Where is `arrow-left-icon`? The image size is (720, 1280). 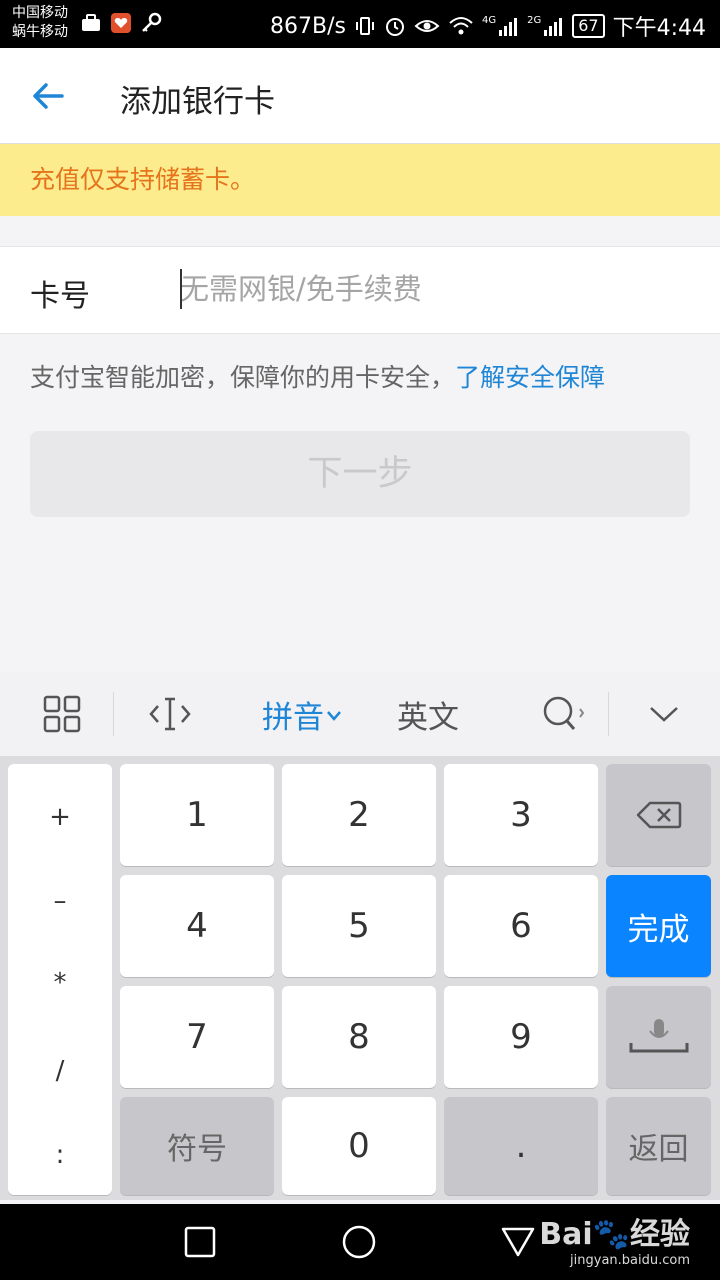
arrow-left-icon is located at coordinates (48, 96).